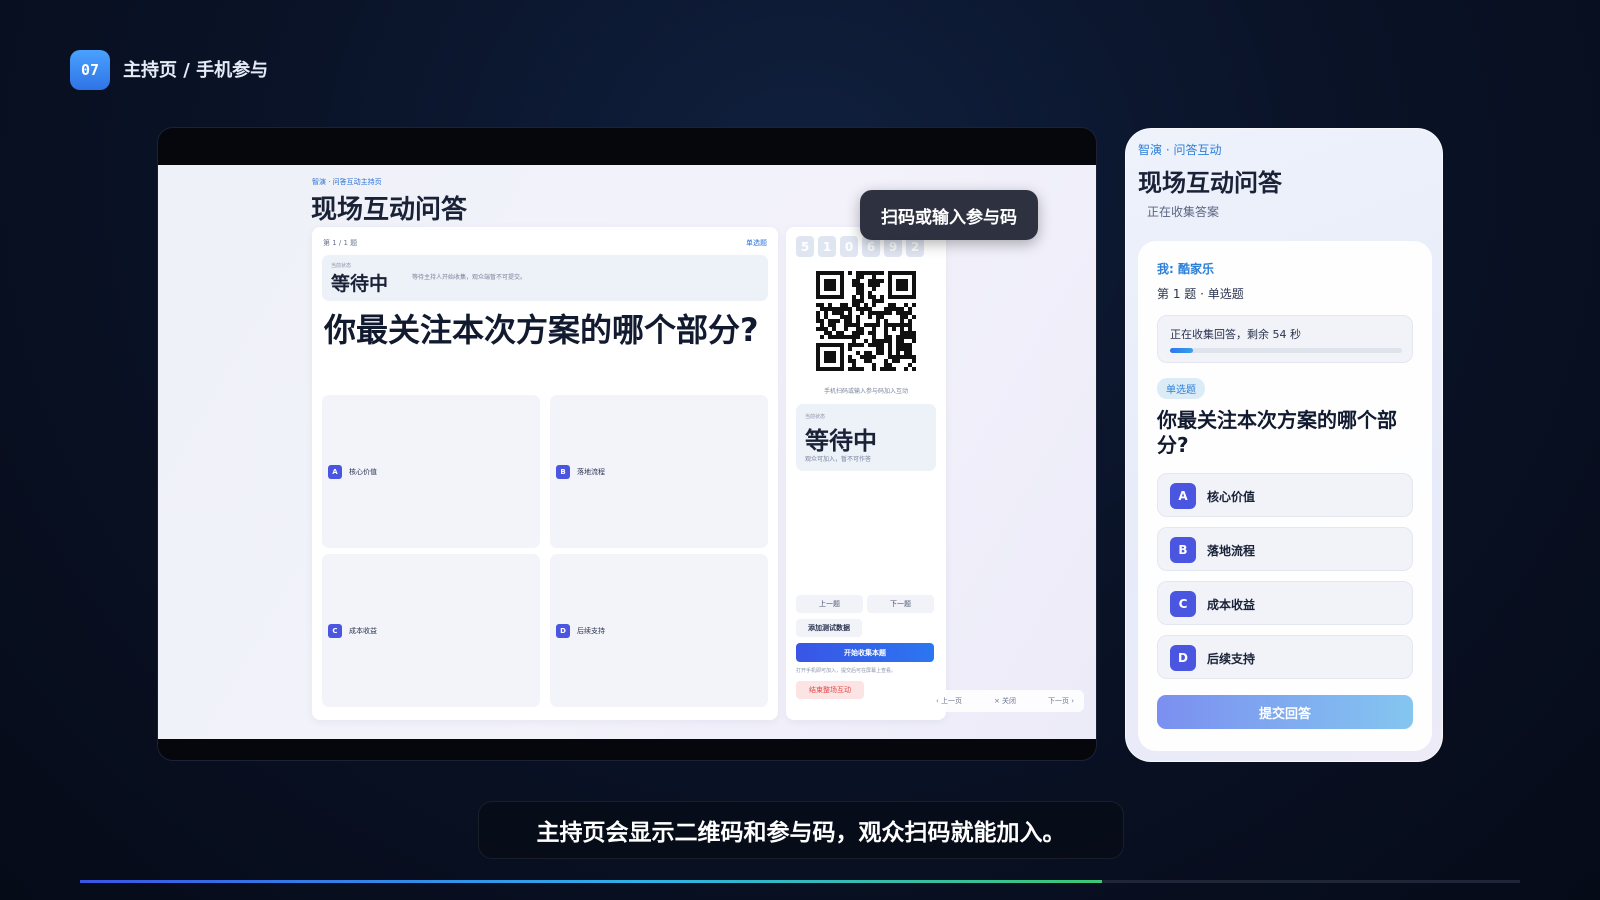 This screenshot has height=900, width=1600. Describe the element at coordinates (541, 330) in the screenshot. I see `question-text: 你最关注本次方案的哪个部分?` at that location.